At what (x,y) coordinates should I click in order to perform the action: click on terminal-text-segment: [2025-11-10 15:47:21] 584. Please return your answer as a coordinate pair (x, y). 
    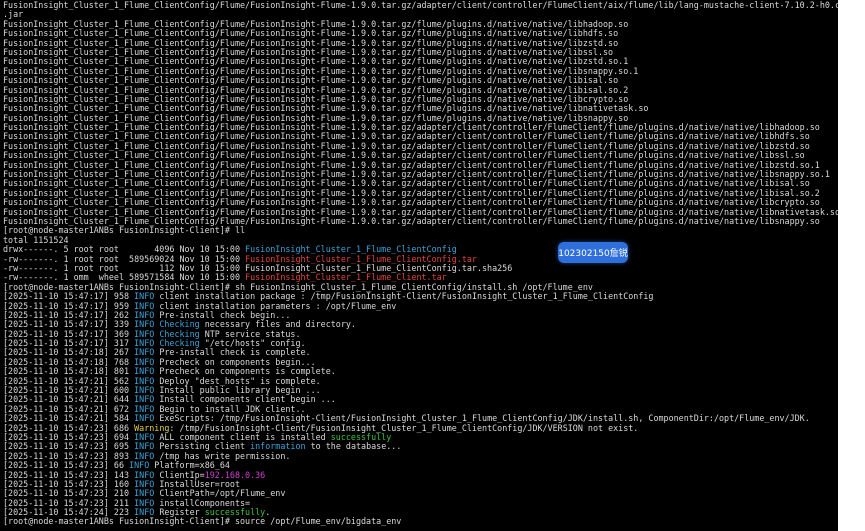
    Looking at the image, I should click on (69, 419).